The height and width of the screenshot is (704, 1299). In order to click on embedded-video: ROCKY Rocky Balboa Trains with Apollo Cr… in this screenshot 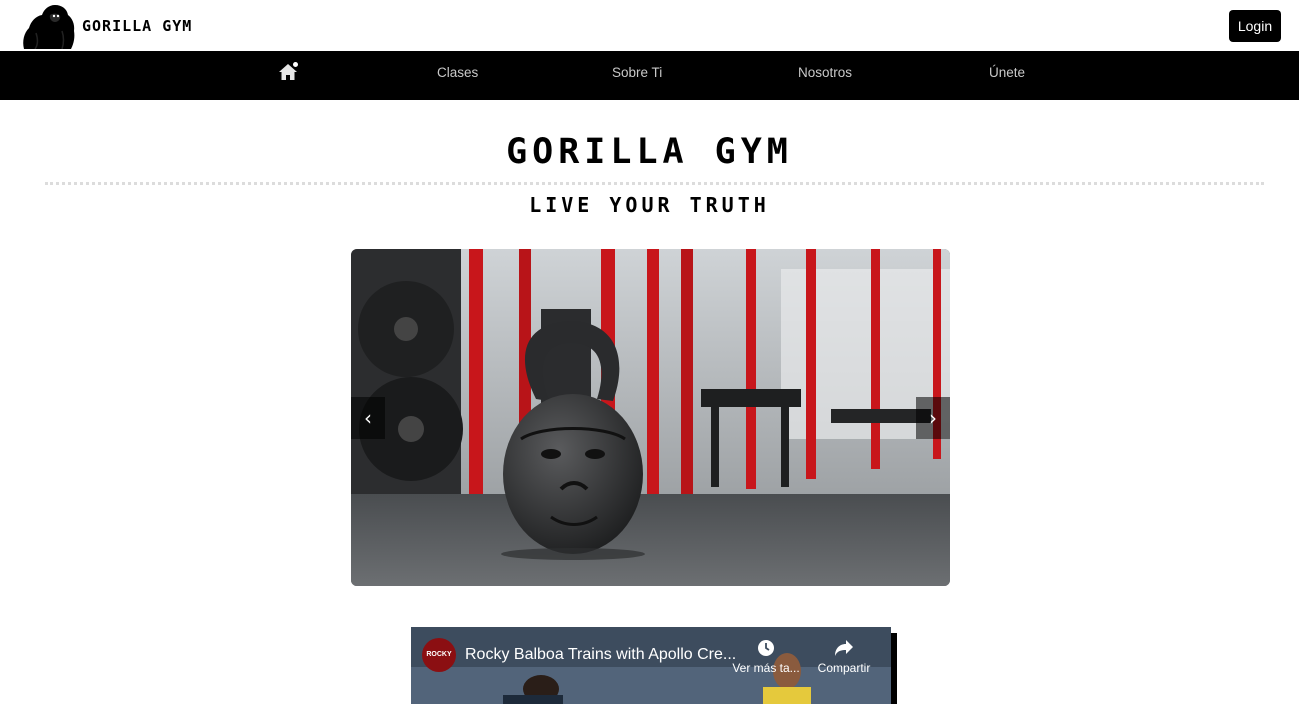, I will do `click(651, 665)`.